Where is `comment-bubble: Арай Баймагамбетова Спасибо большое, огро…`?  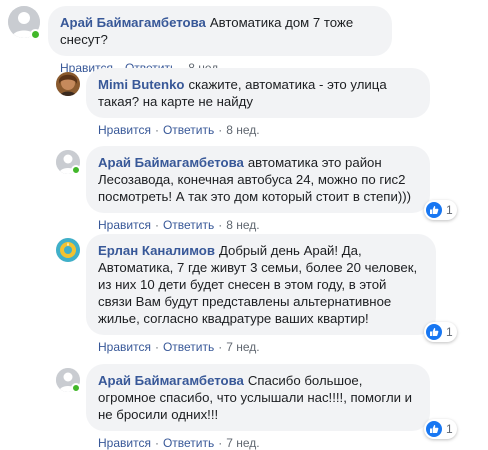 comment-bubble: Арай Баймагамбетова Спасибо большое, огро… is located at coordinates (258, 397).